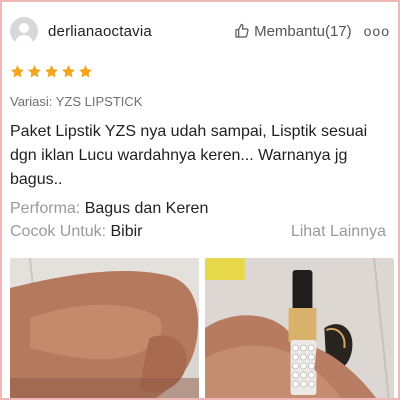 Image resolution: width=400 pixels, height=400 pixels. I want to click on performance-value: Bagus dan Keren, so click(146, 208).